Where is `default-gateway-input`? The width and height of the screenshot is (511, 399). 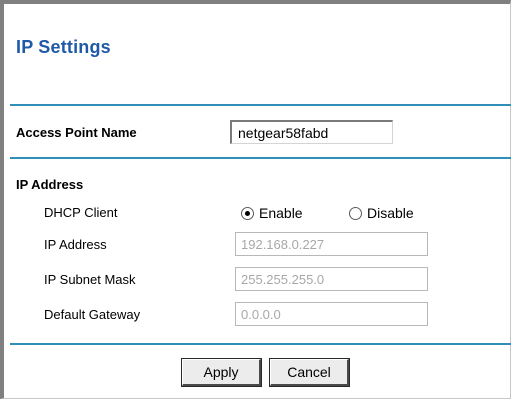
default-gateway-input is located at coordinates (331, 314).